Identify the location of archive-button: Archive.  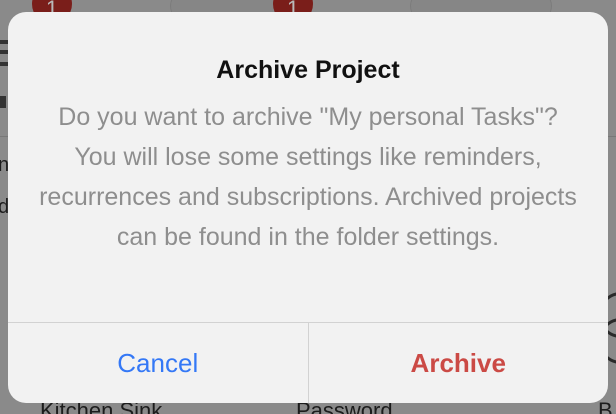
(458, 363).